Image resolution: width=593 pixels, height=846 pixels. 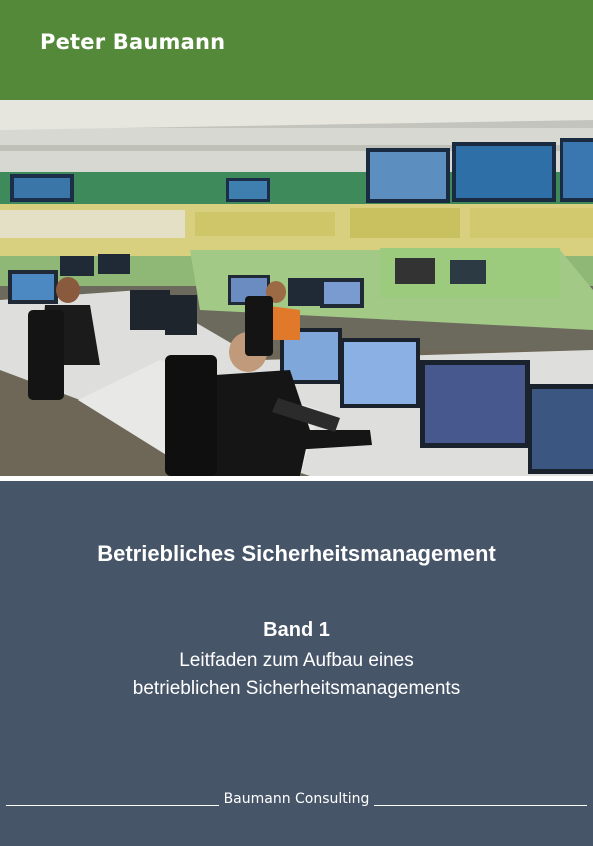 What do you see at coordinates (296, 50) in the screenshot?
I see `author-header-band: Peter Baumann` at bounding box center [296, 50].